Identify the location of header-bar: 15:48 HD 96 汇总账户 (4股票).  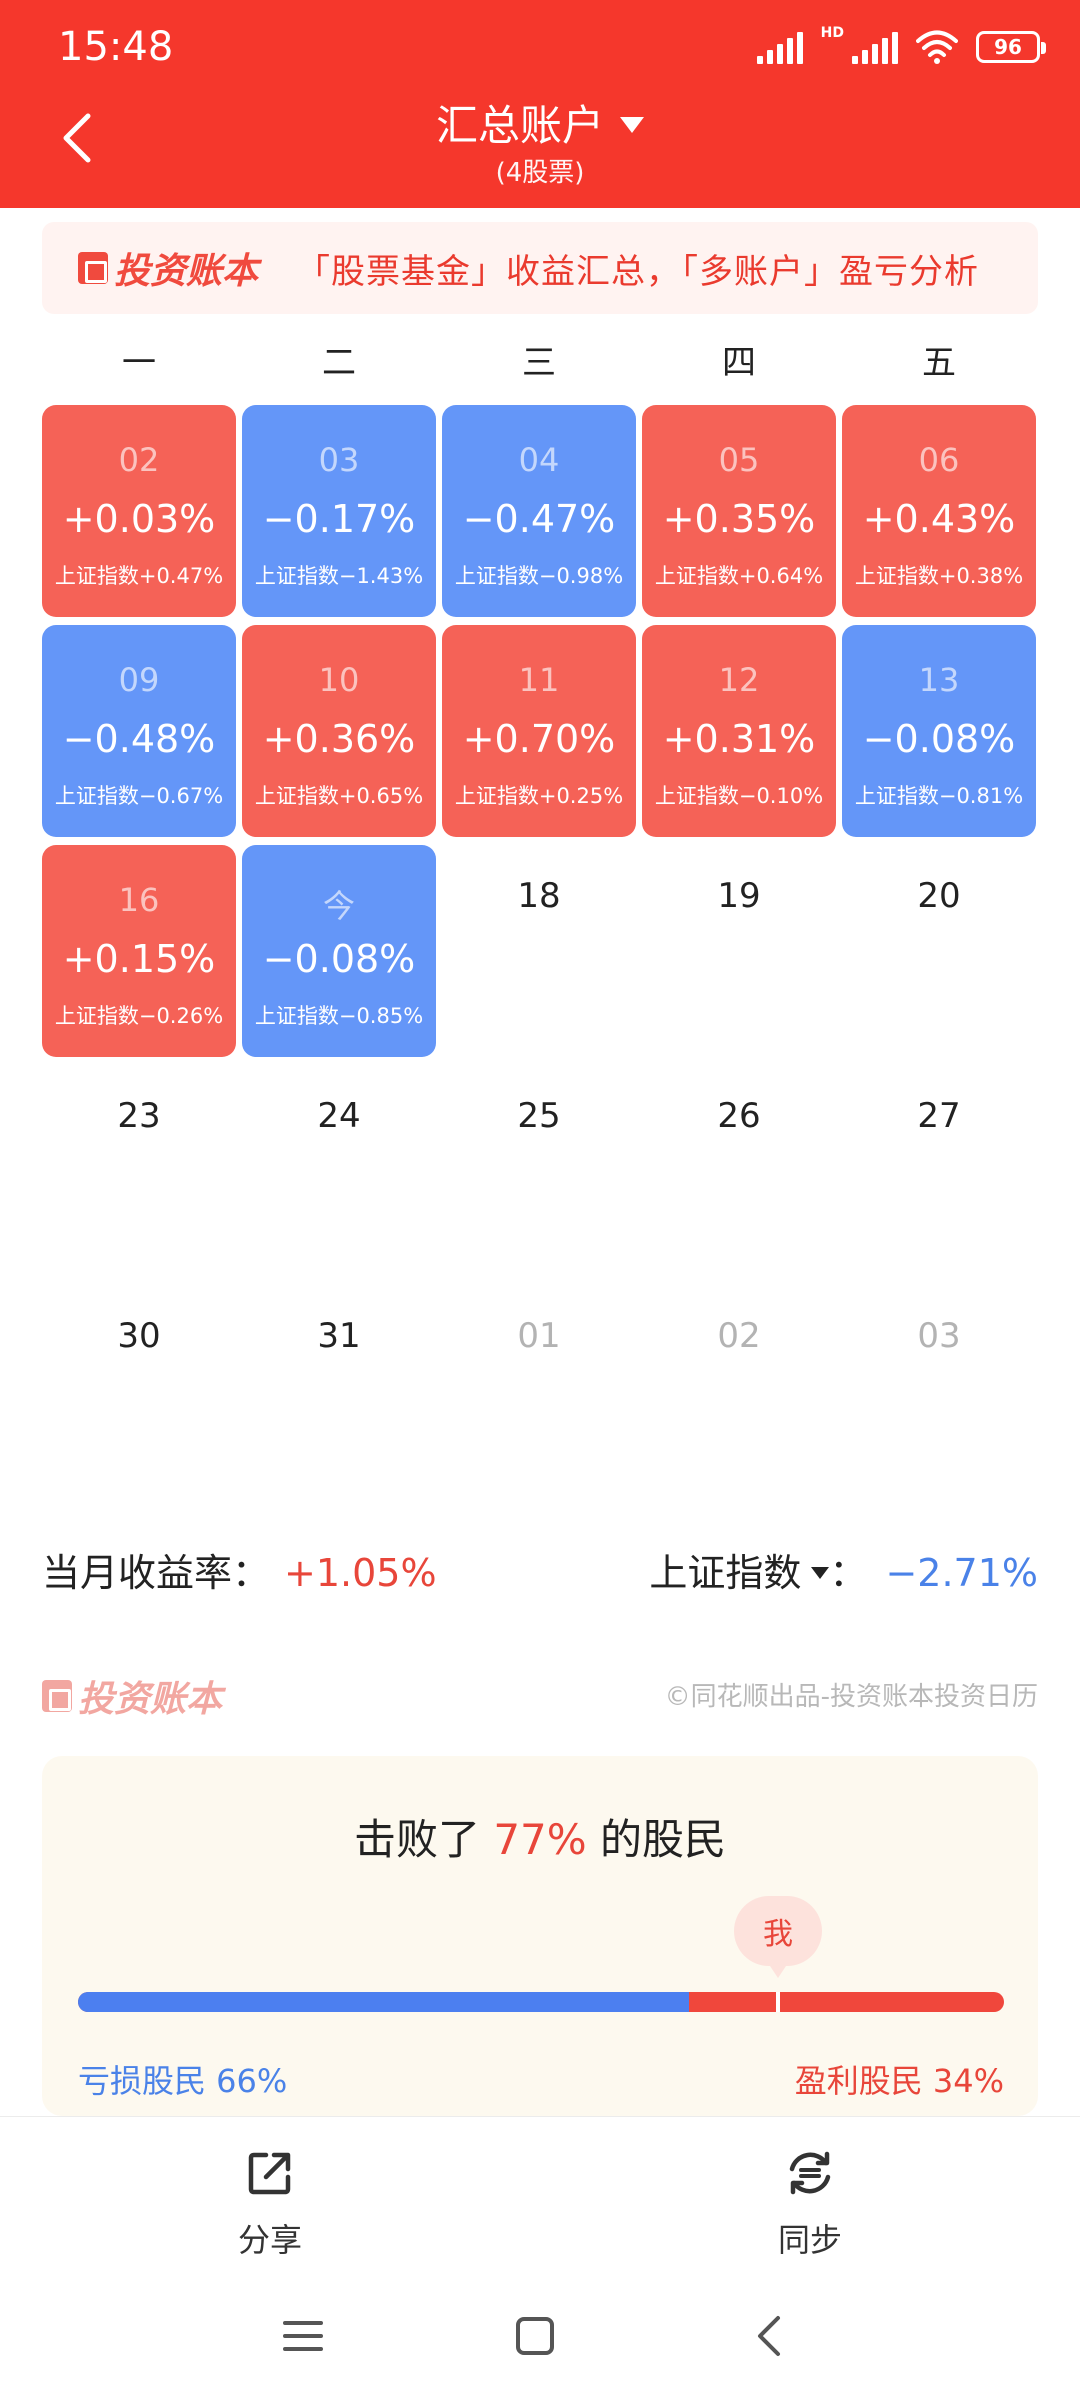
(540, 104).